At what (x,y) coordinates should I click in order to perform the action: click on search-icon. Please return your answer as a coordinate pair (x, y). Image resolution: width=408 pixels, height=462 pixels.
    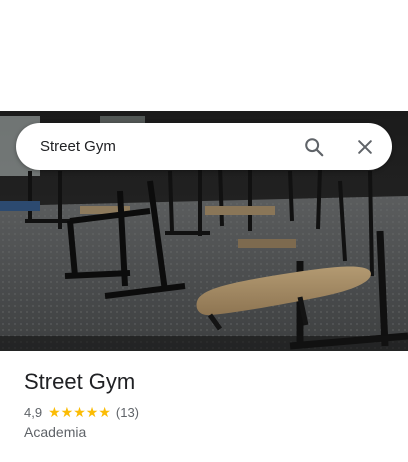
    Looking at the image, I should click on (314, 147).